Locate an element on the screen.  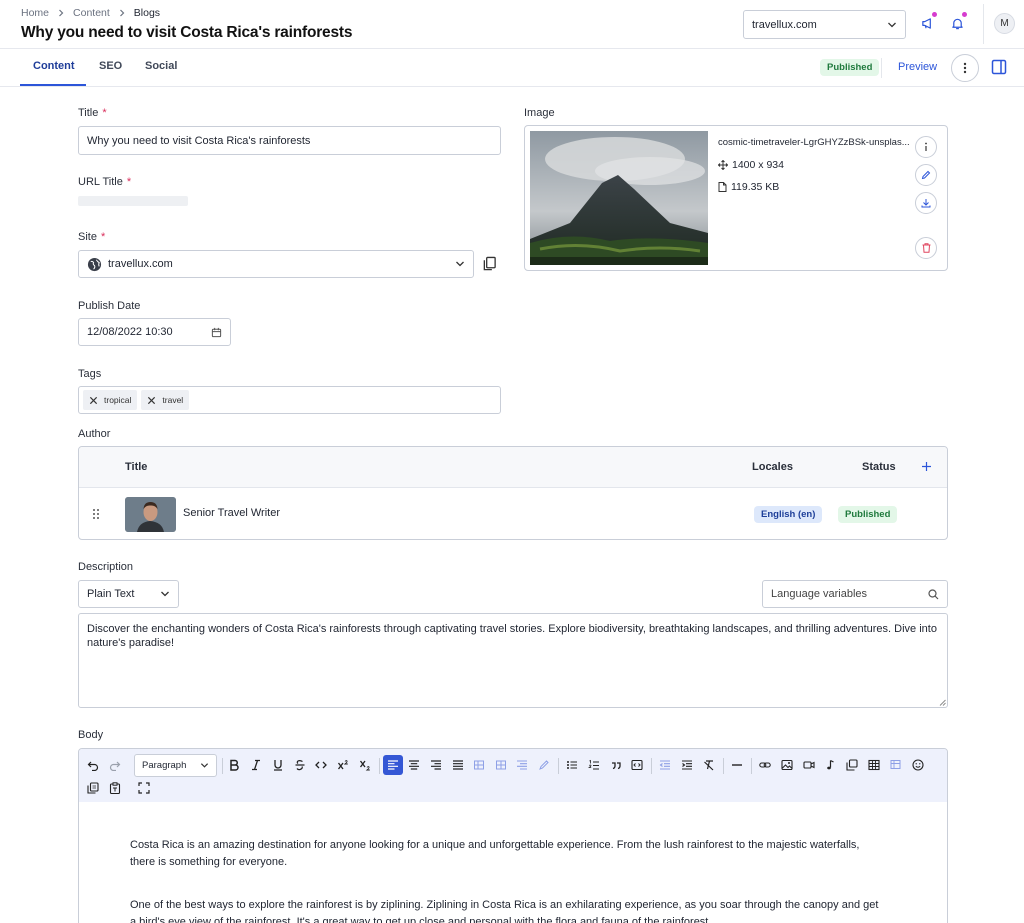
insert-image-button is located at coordinates (787, 765).